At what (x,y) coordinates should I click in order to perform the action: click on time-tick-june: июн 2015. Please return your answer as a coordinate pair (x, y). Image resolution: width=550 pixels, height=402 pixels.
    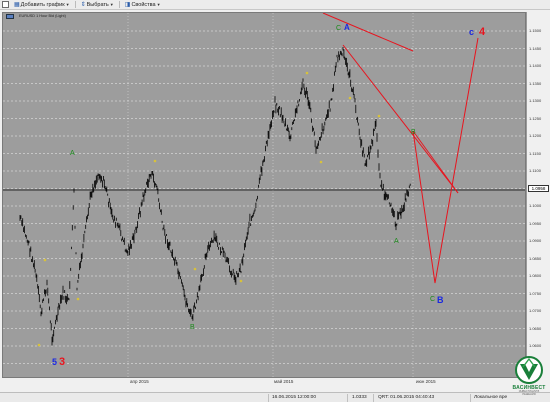
    Looking at the image, I should click on (426, 381).